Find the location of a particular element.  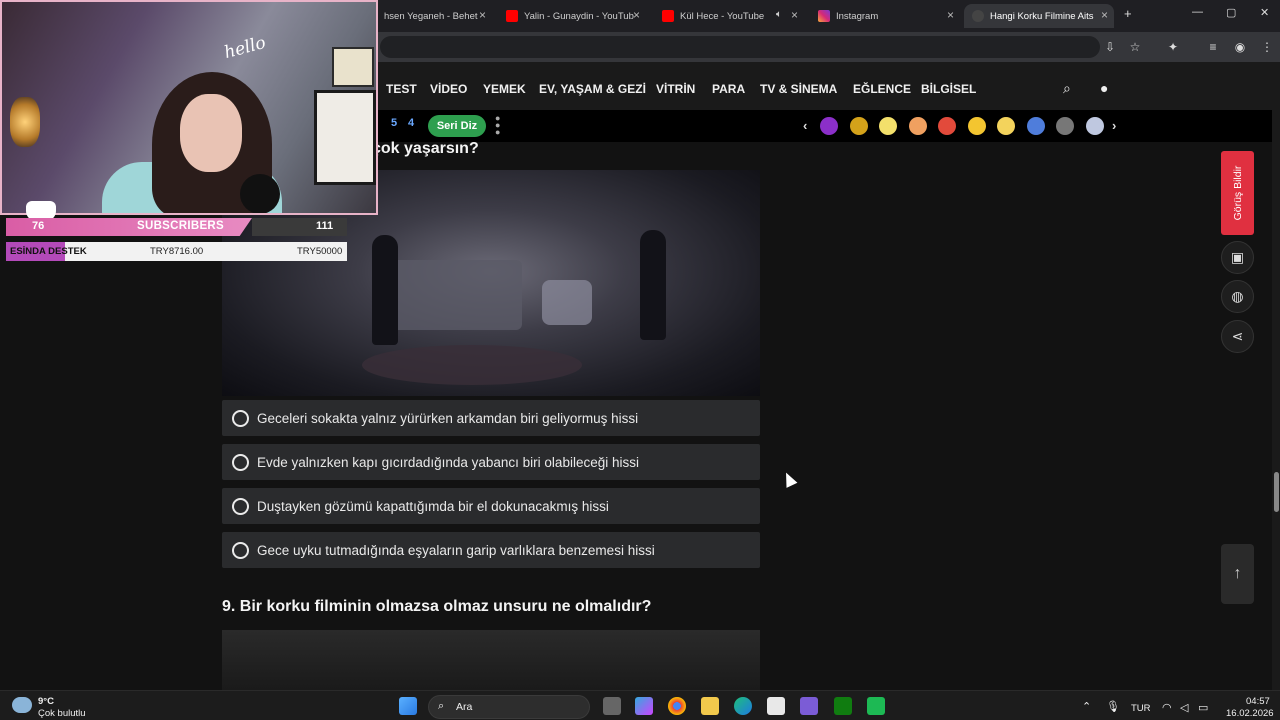

image-bed is located at coordinates (457, 295).